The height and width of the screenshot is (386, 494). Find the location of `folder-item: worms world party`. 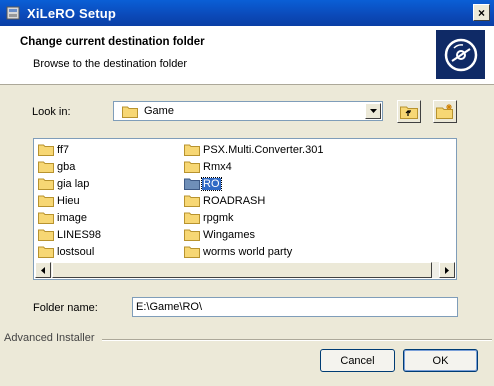

folder-item: worms world party is located at coordinates (254, 251).